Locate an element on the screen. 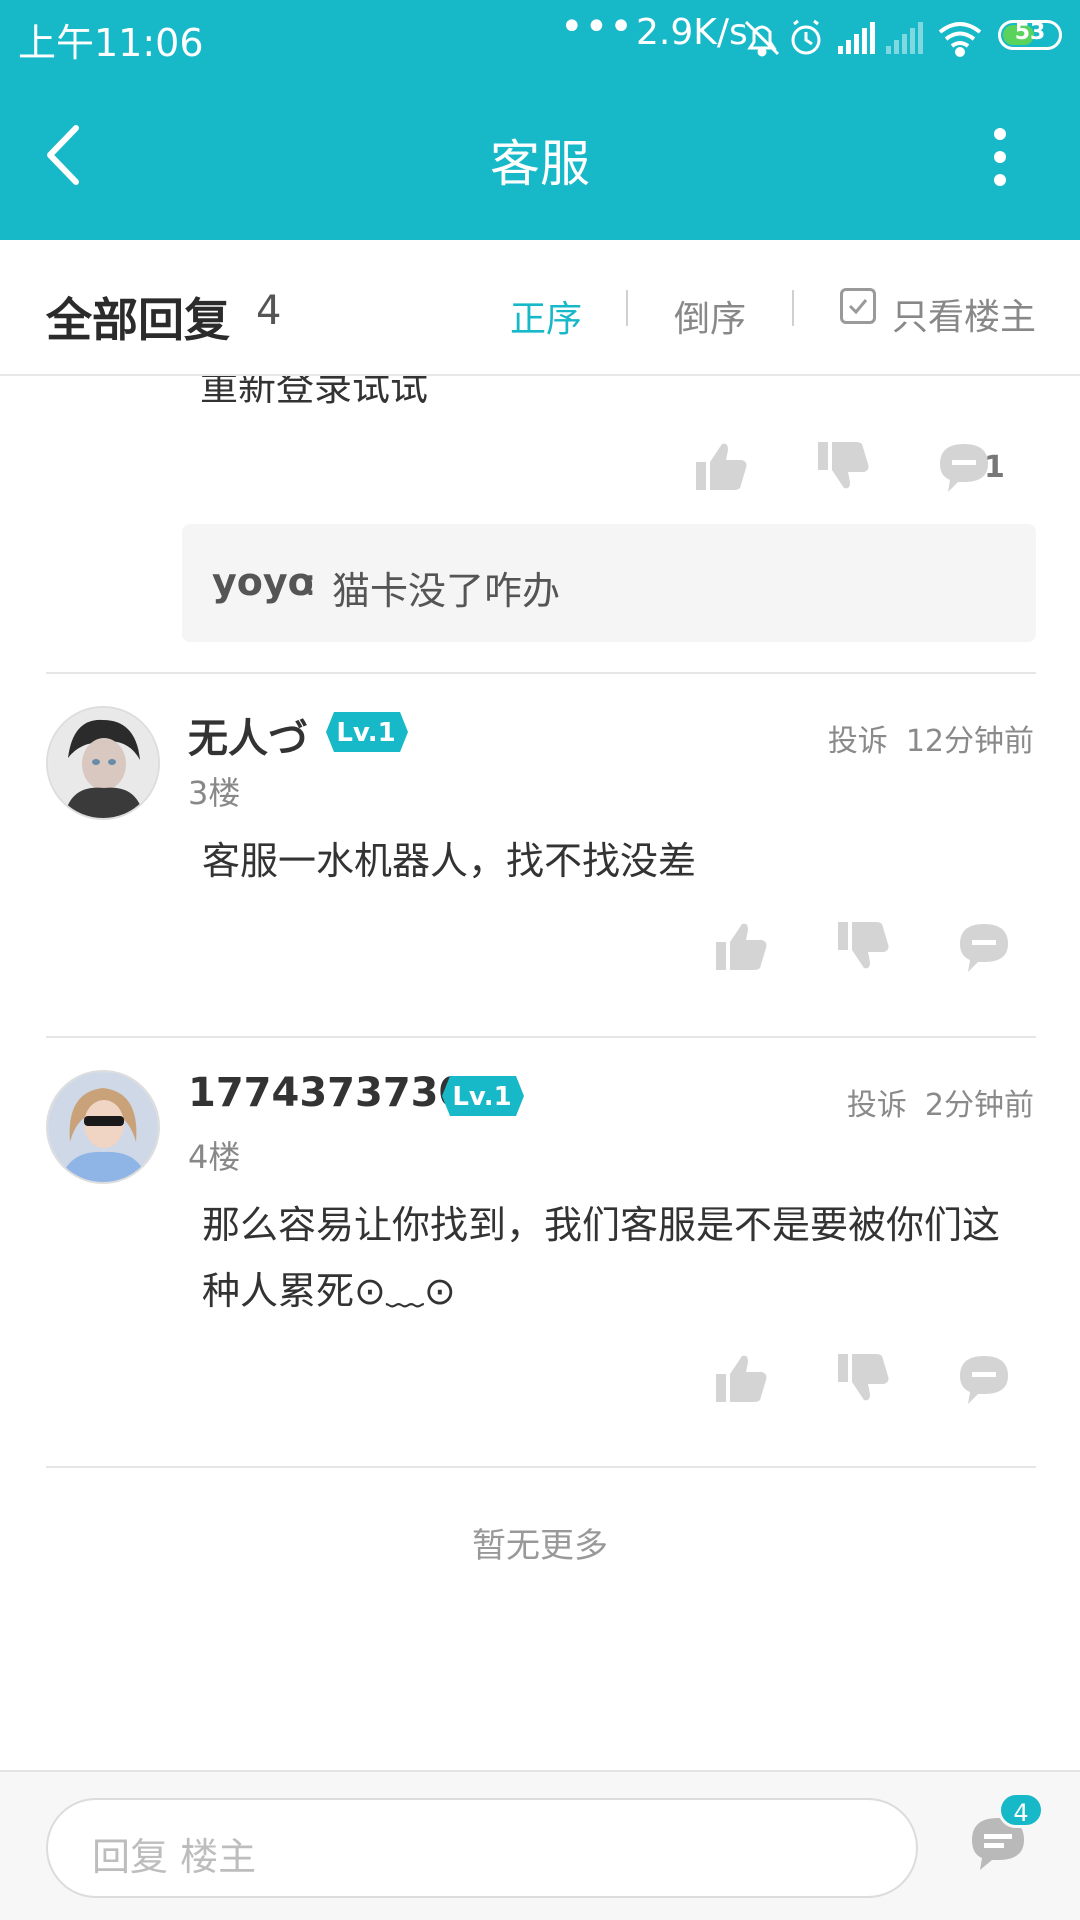 This screenshot has width=1080, height=1920. sub-reply-user: yoyo is located at coordinates (263, 582).